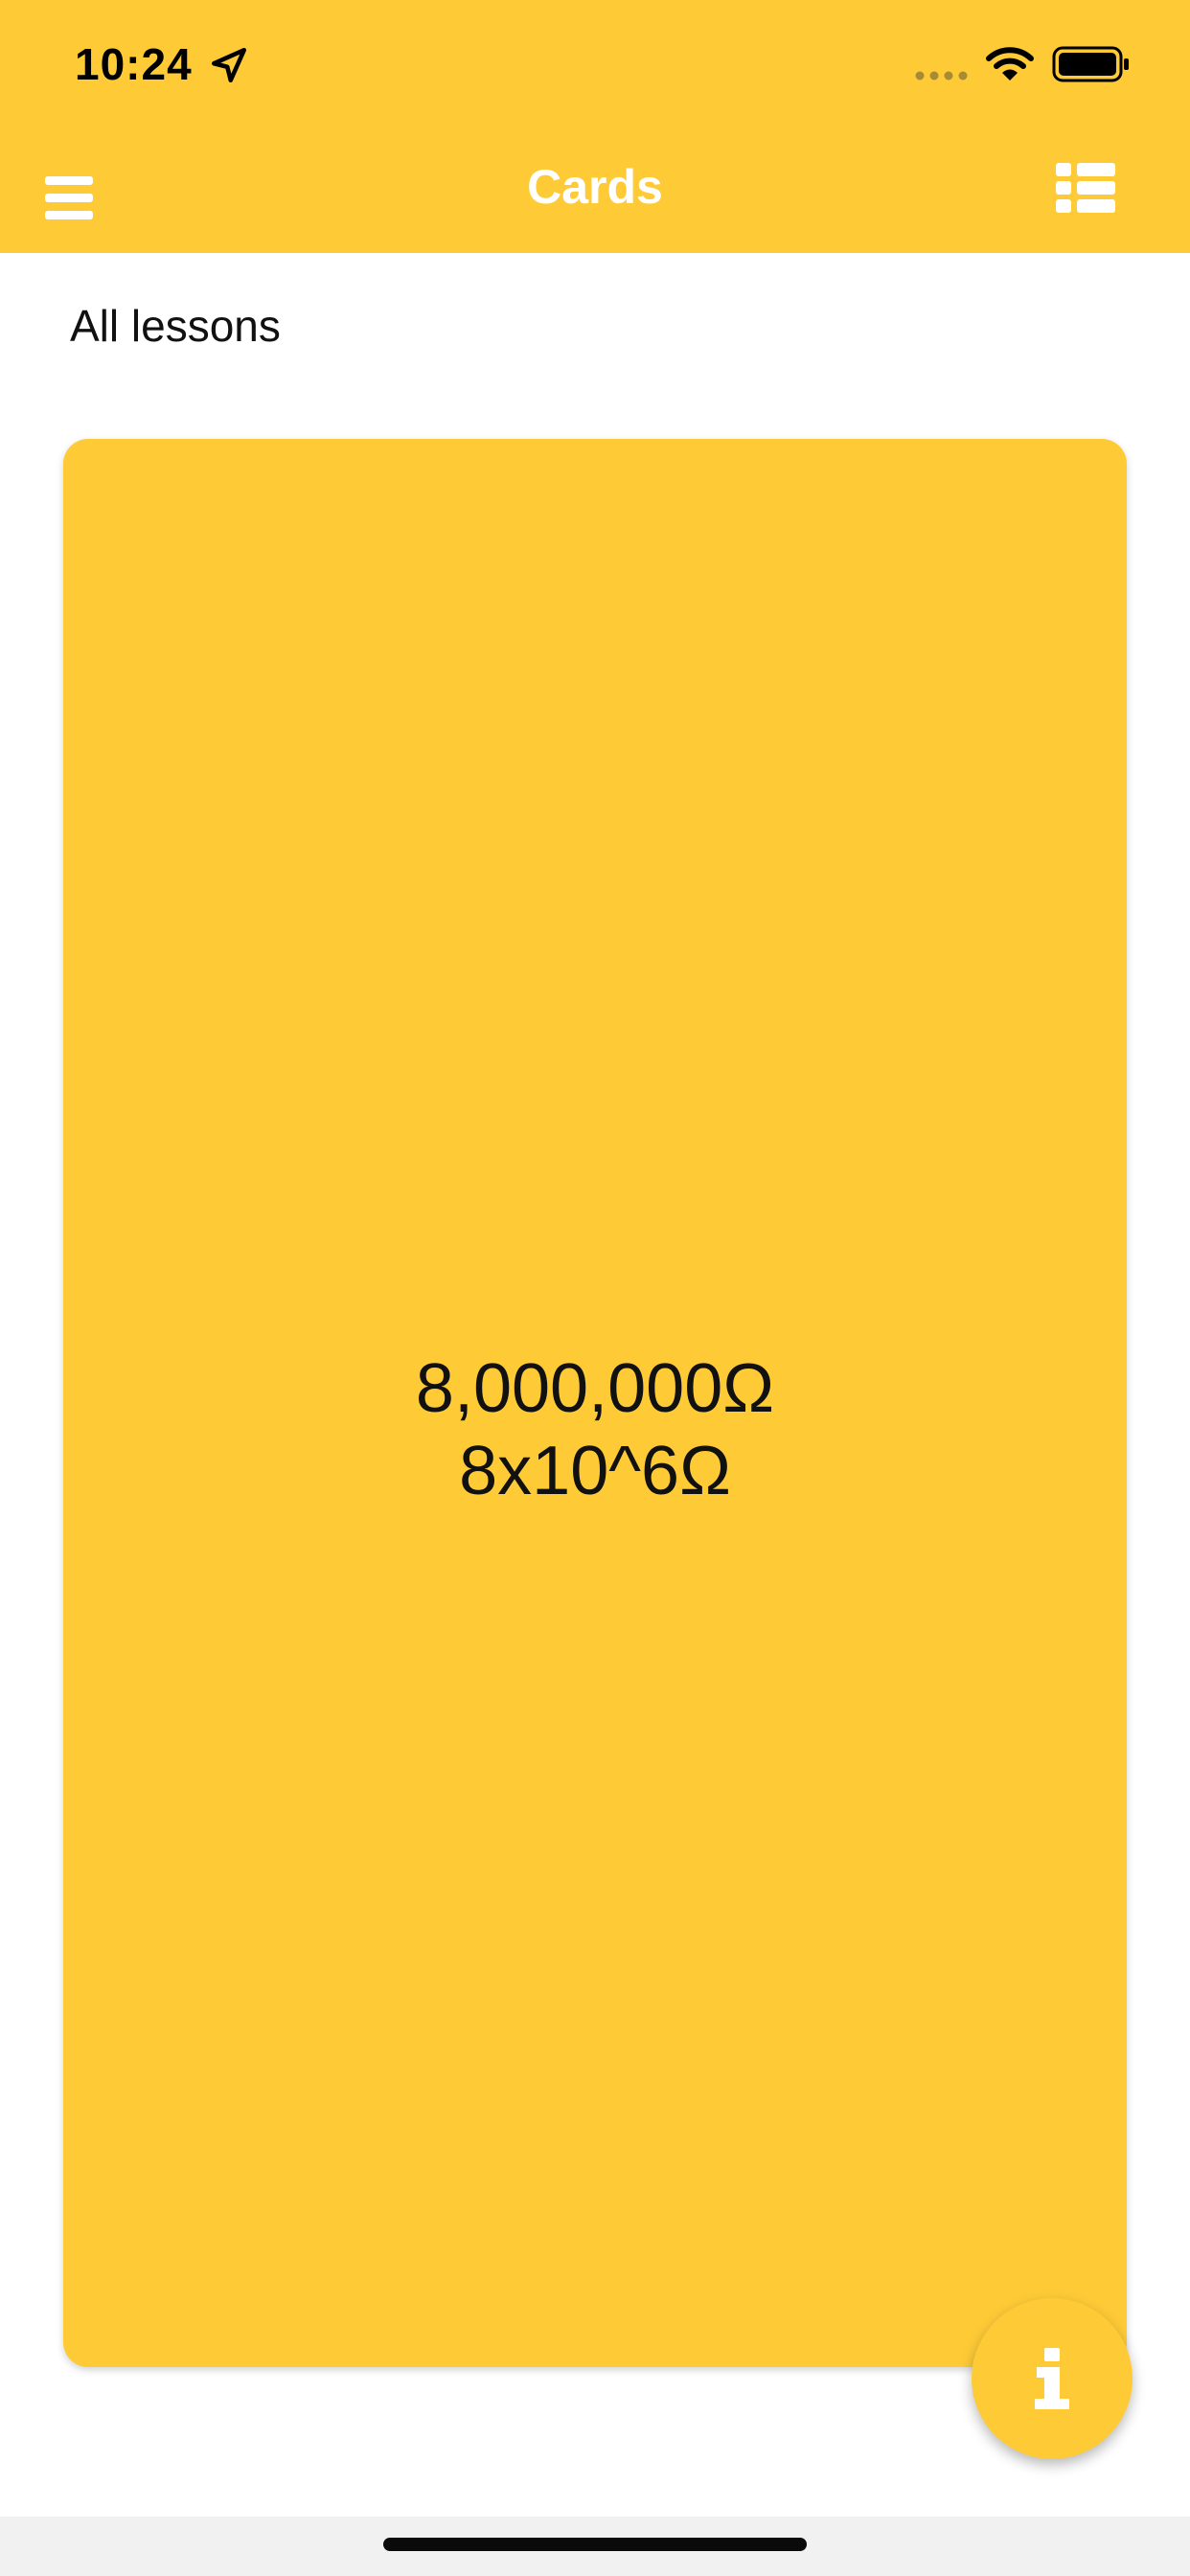 This screenshot has width=1190, height=2576. Describe the element at coordinates (1010, 63) in the screenshot. I see `wifi-icon` at that location.